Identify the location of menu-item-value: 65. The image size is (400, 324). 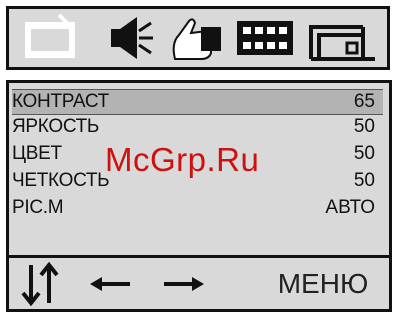
(364, 101).